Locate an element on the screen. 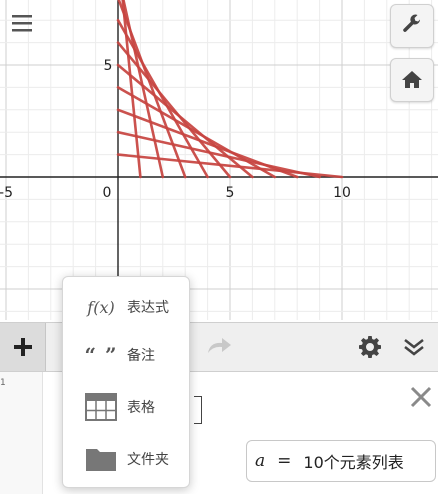 This screenshot has height=494, width=438. wrench-icon is located at coordinates (412, 23).